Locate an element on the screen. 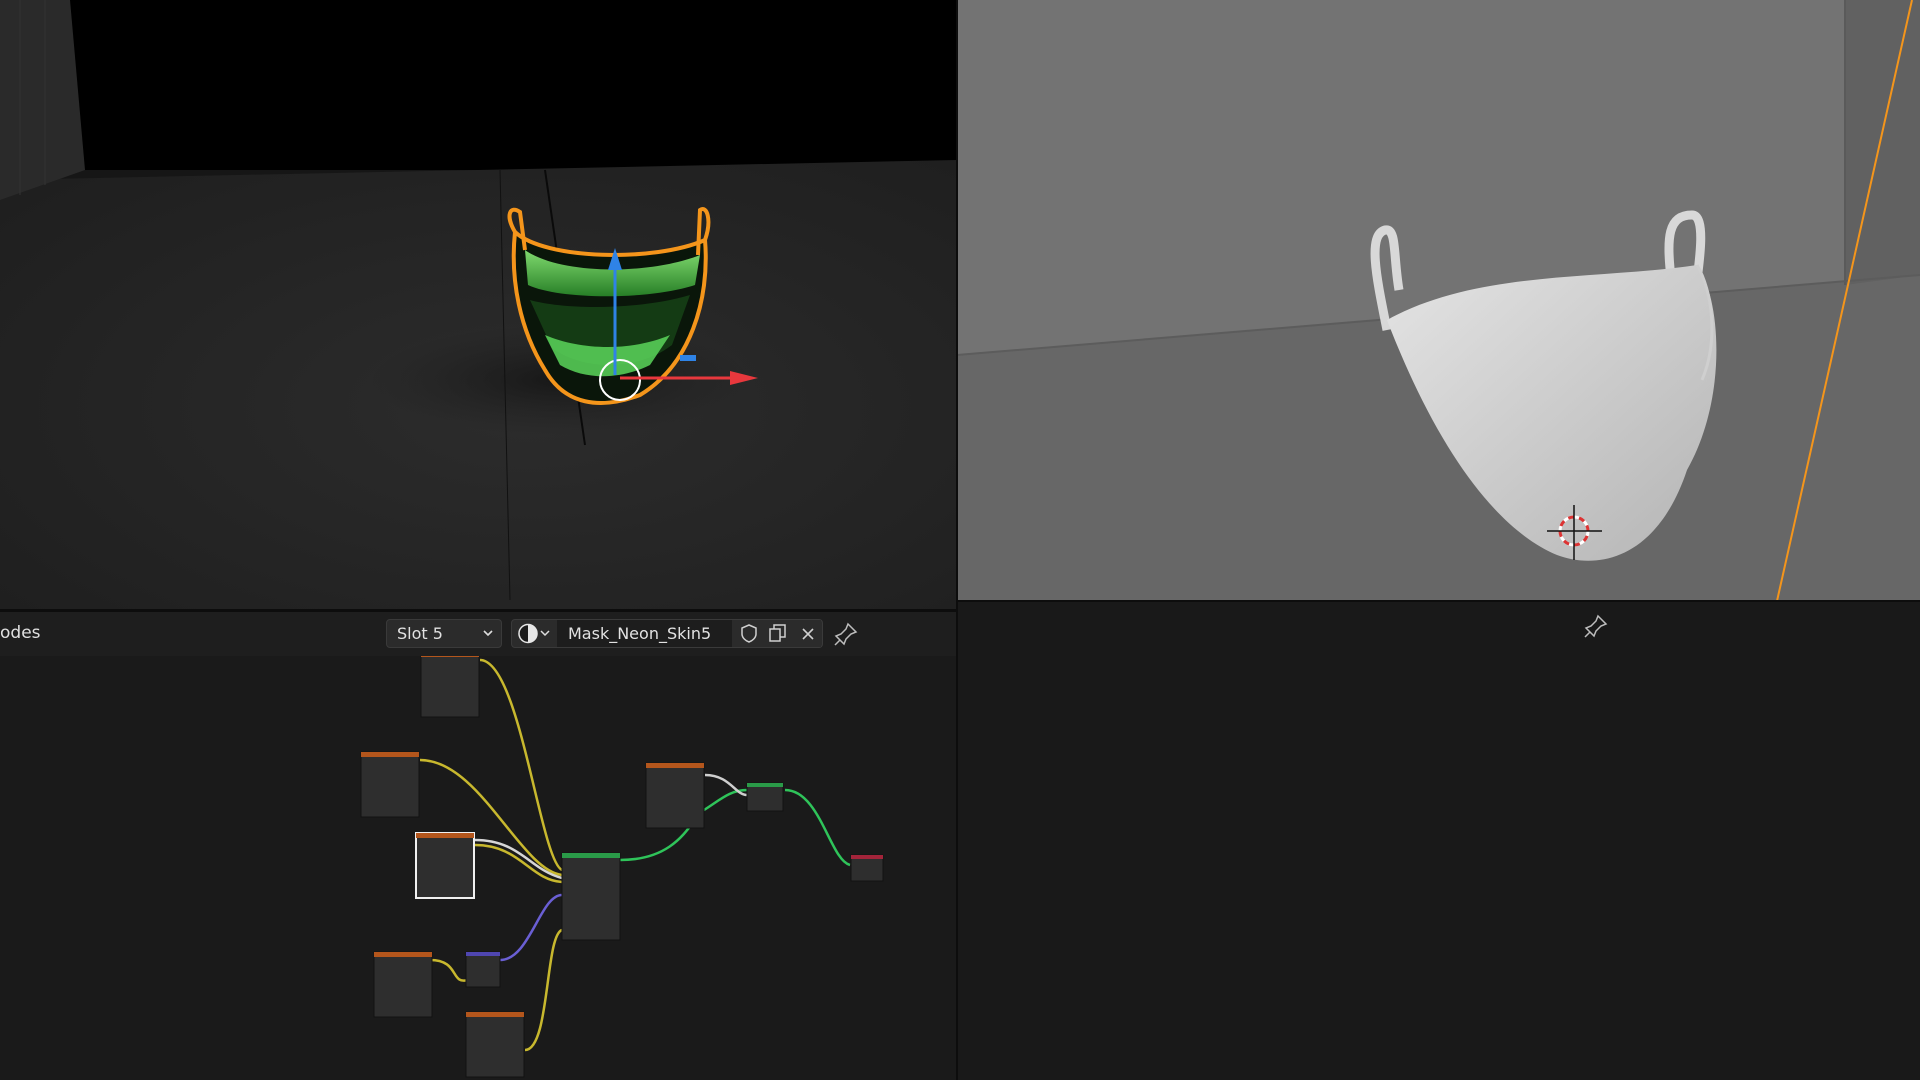 This screenshot has width=1920, height=1080. area-divider-horizontal-right is located at coordinates (1439, 601).